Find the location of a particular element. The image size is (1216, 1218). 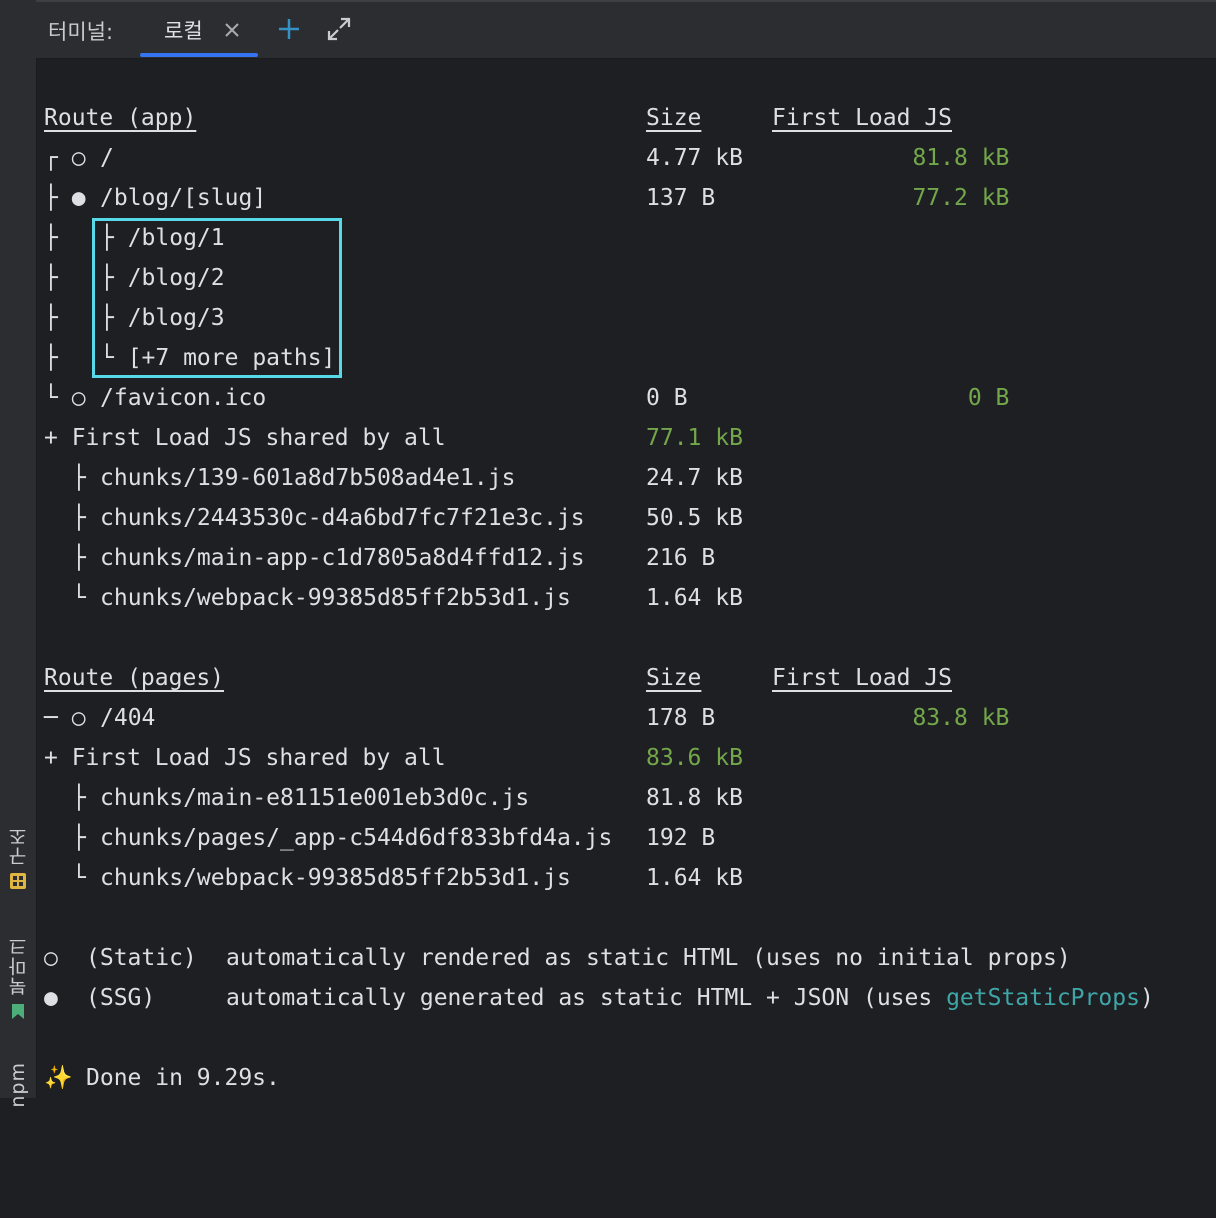

route-size: 4.77 kB is located at coordinates (694, 158).